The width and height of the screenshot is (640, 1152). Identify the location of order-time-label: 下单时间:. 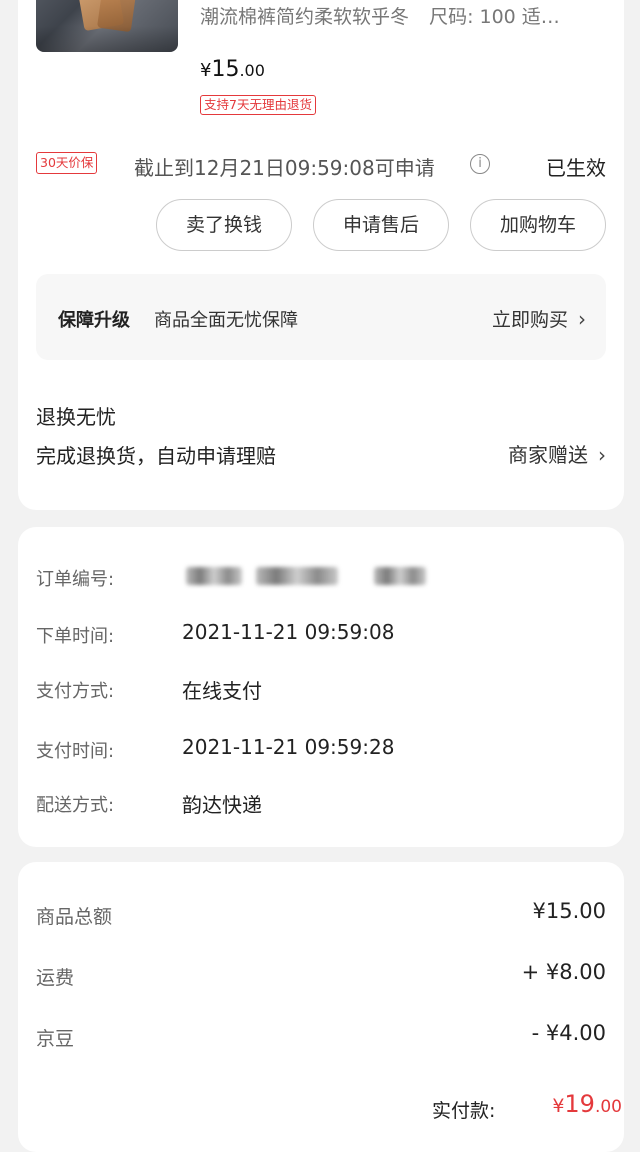
(75, 636).